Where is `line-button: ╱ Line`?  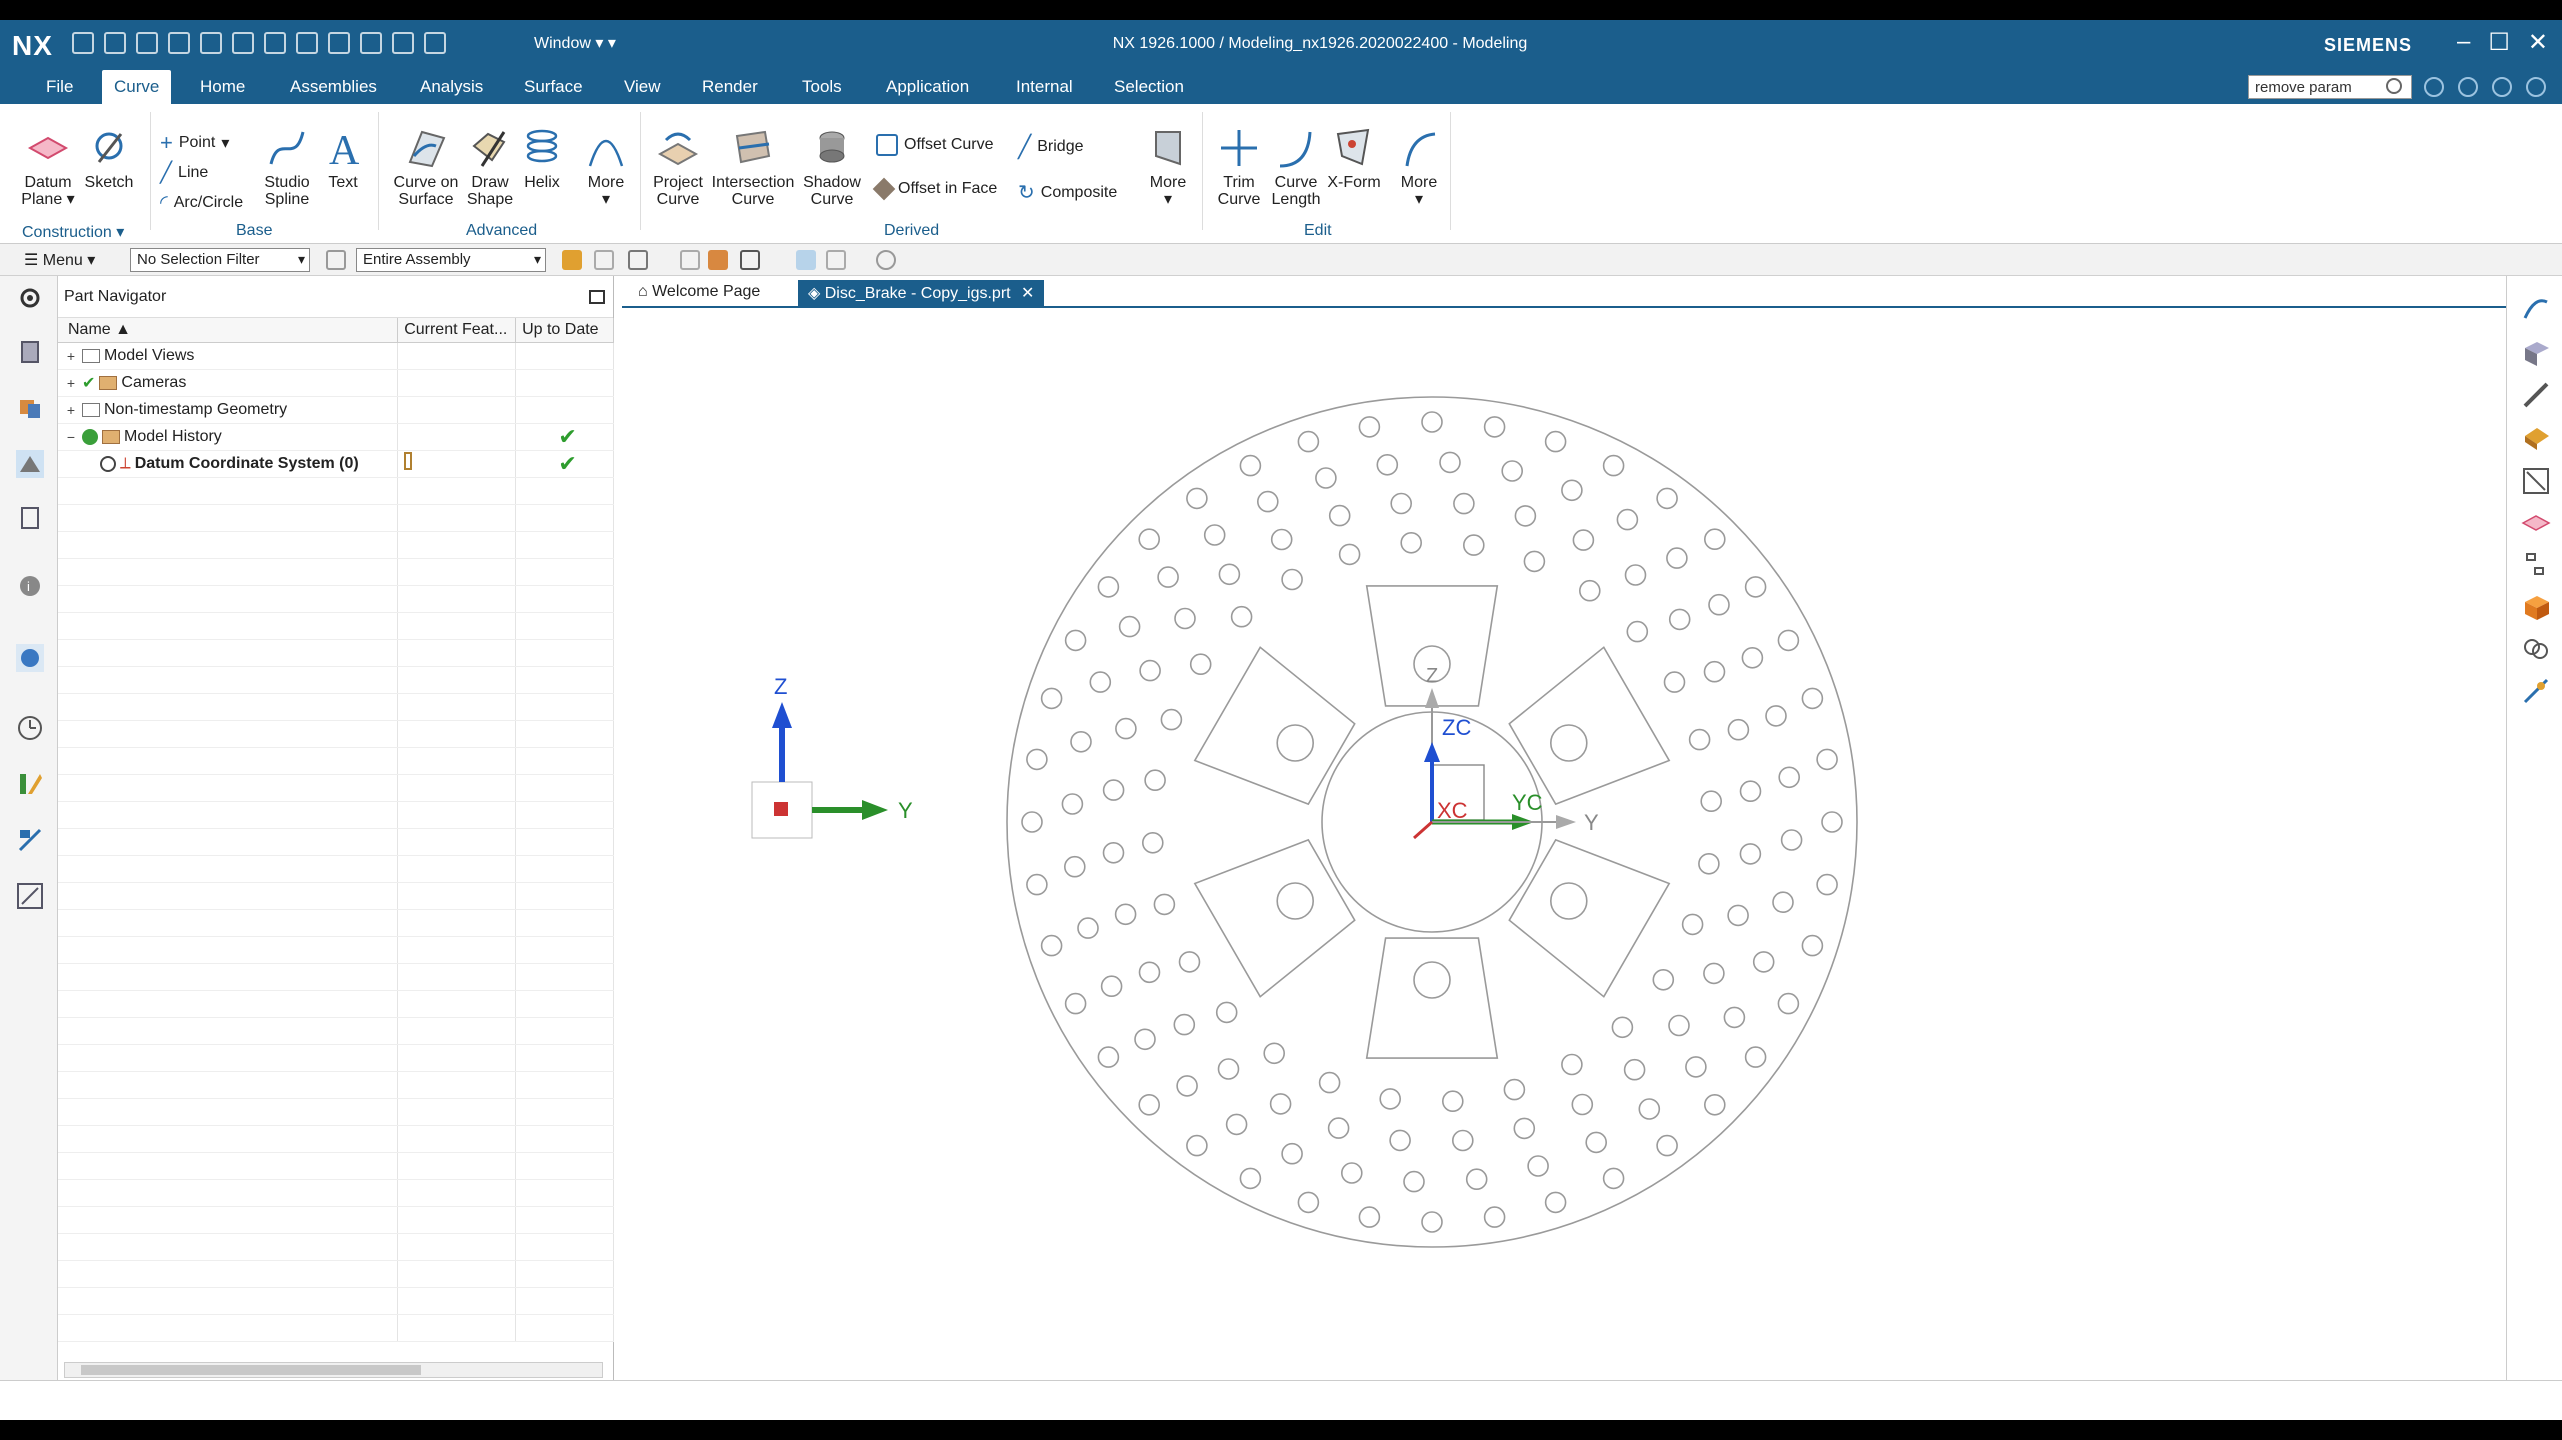 line-button: ╱ Line is located at coordinates (184, 172).